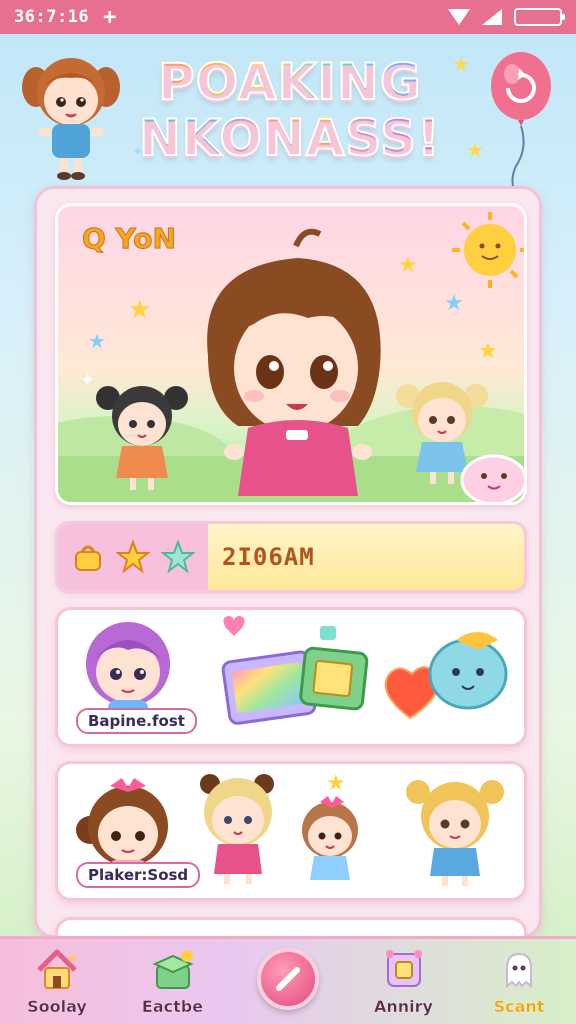 The image size is (576, 1024). Describe the element at coordinates (57, 969) in the screenshot. I see `house-icon: ★` at that location.